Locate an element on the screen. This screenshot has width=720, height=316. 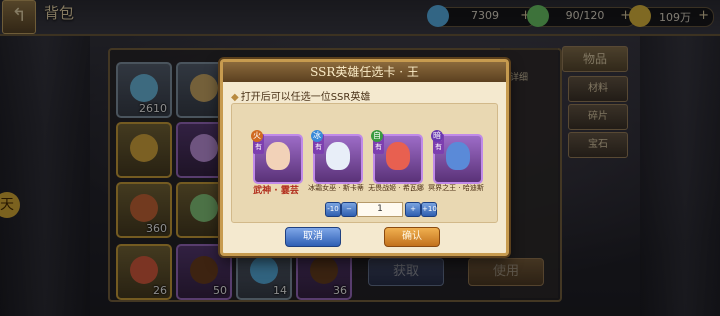
element-badge: 自 is located at coordinates (377, 136).